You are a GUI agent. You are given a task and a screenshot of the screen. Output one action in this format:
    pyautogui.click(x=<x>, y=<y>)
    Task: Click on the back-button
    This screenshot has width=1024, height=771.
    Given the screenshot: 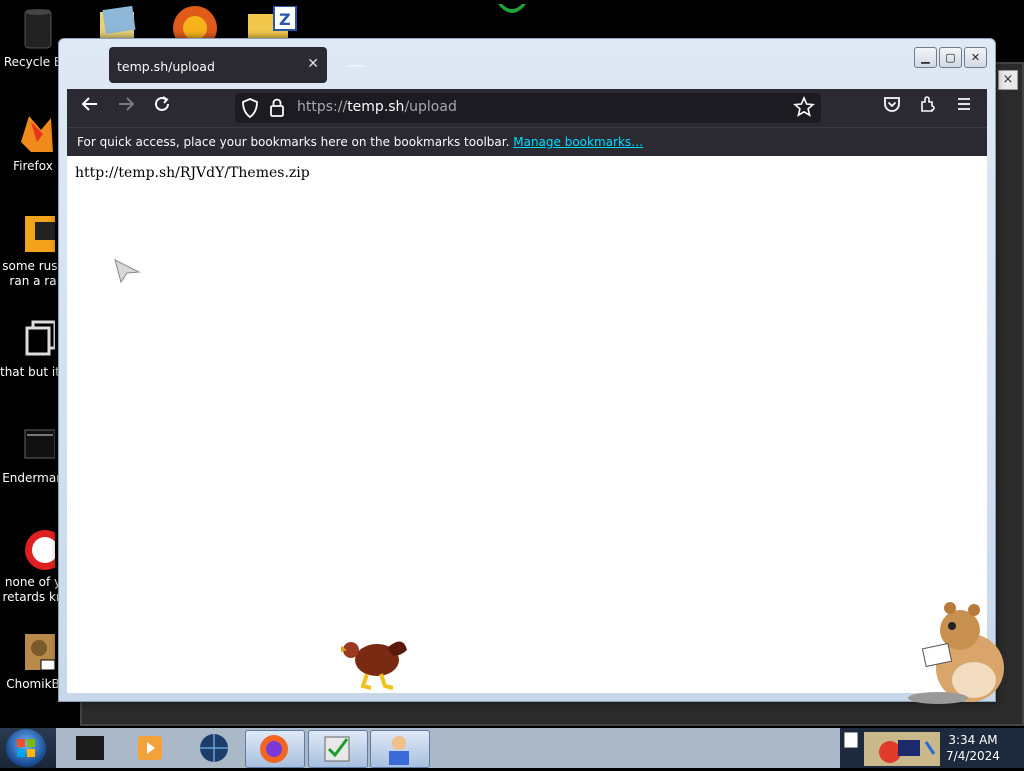 What is the action you would take?
    pyautogui.click(x=90, y=108)
    